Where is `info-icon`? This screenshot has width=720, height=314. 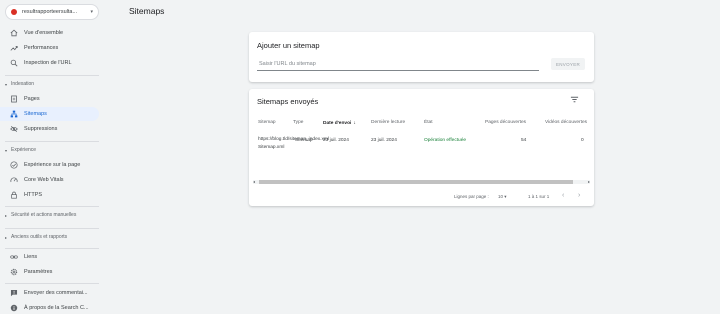 info-icon is located at coordinates (13, 308).